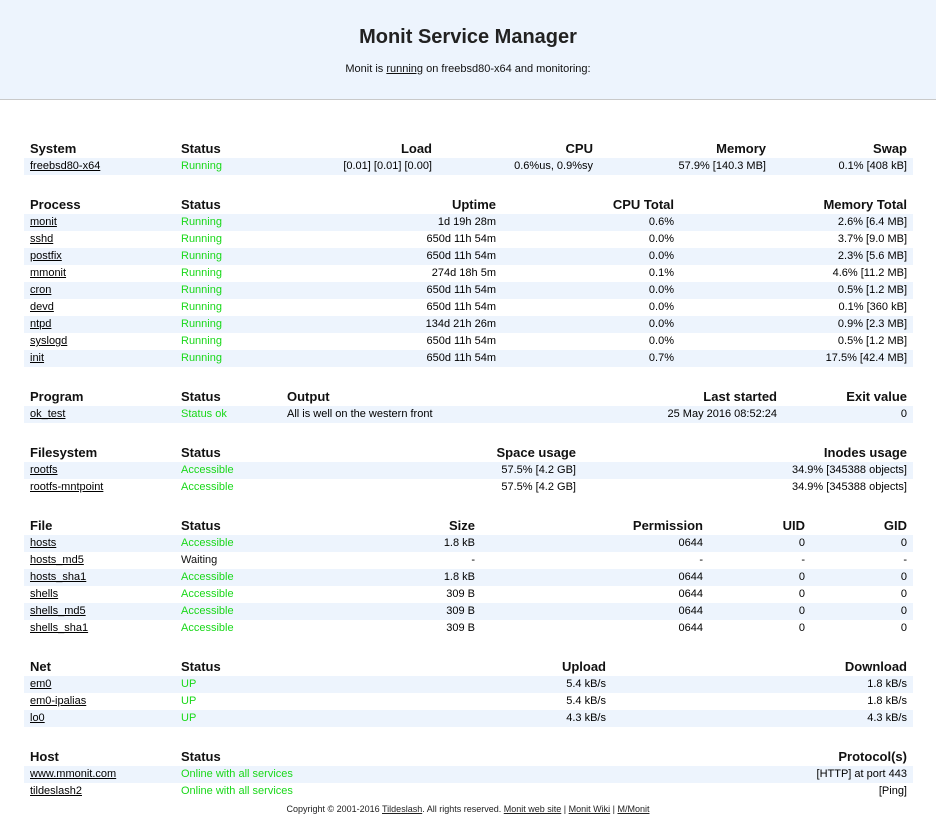 Image resolution: width=936 pixels, height=822 pixels. I want to click on process-link: ntpd, so click(40, 324).